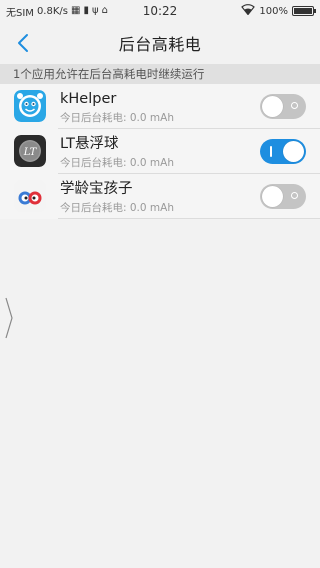 This screenshot has width=320, height=568. What do you see at coordinates (86, 10) in the screenshot?
I see `sd-card-icon: ▮` at bounding box center [86, 10].